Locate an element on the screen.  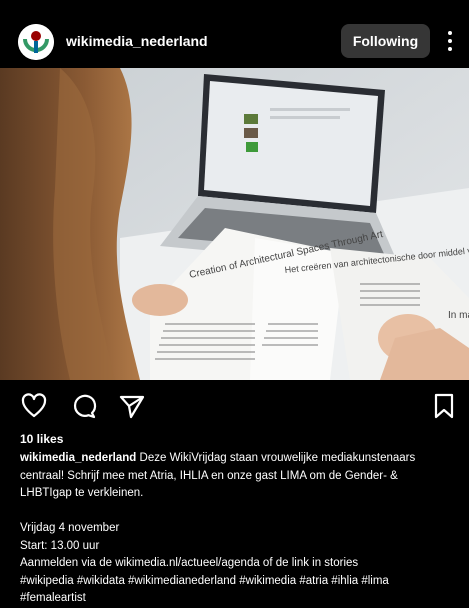
photo-far-right-text: In ma is located at coordinates (458, 315).